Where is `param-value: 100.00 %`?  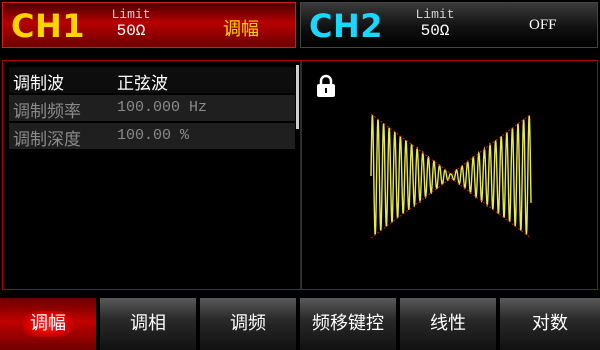
param-value: 100.00 % is located at coordinates (153, 135).